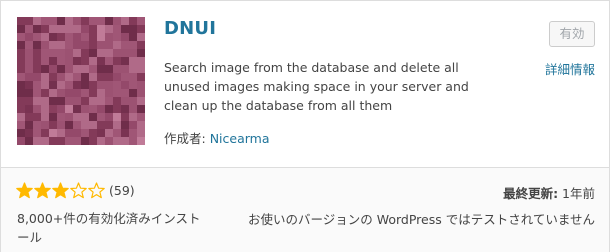 Image resolution: width=610 pixels, height=252 pixels. I want to click on thumbnail-pattern, so click(81, 81).